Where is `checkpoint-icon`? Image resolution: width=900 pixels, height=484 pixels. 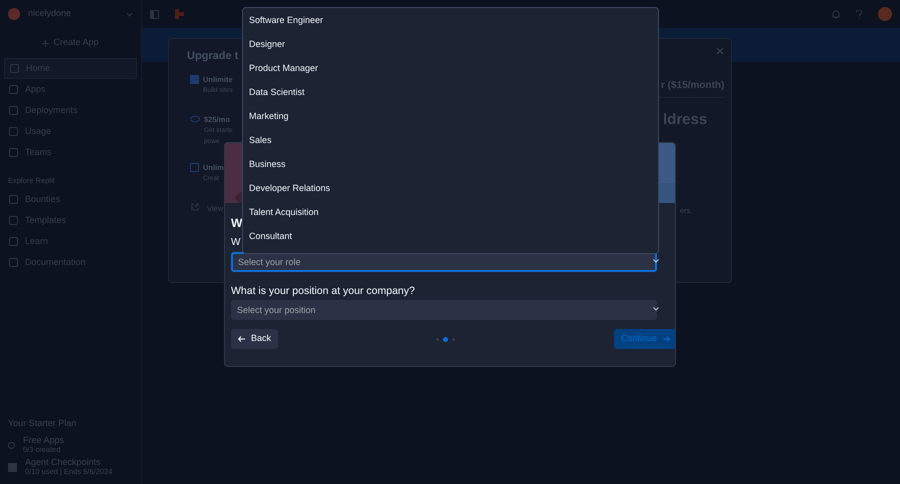
checkpoint-icon is located at coordinates (12, 467).